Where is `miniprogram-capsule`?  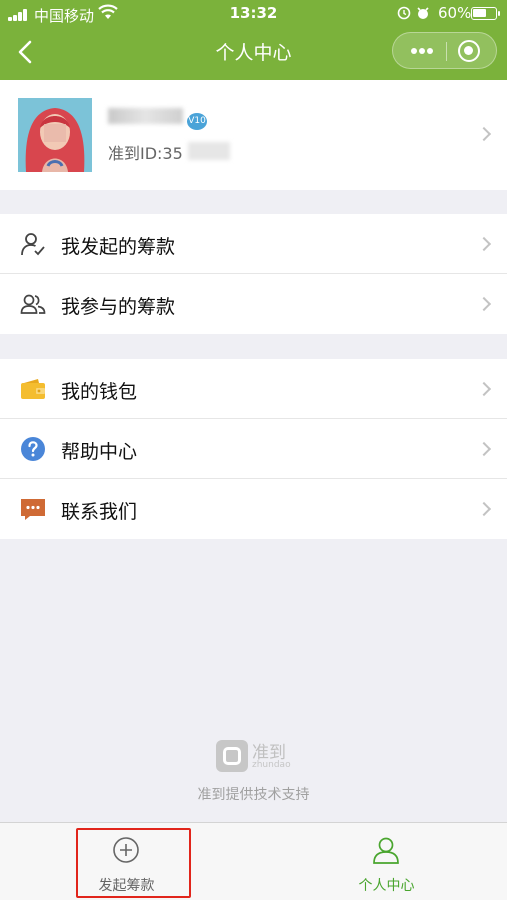
miniprogram-capsule is located at coordinates (444, 50).